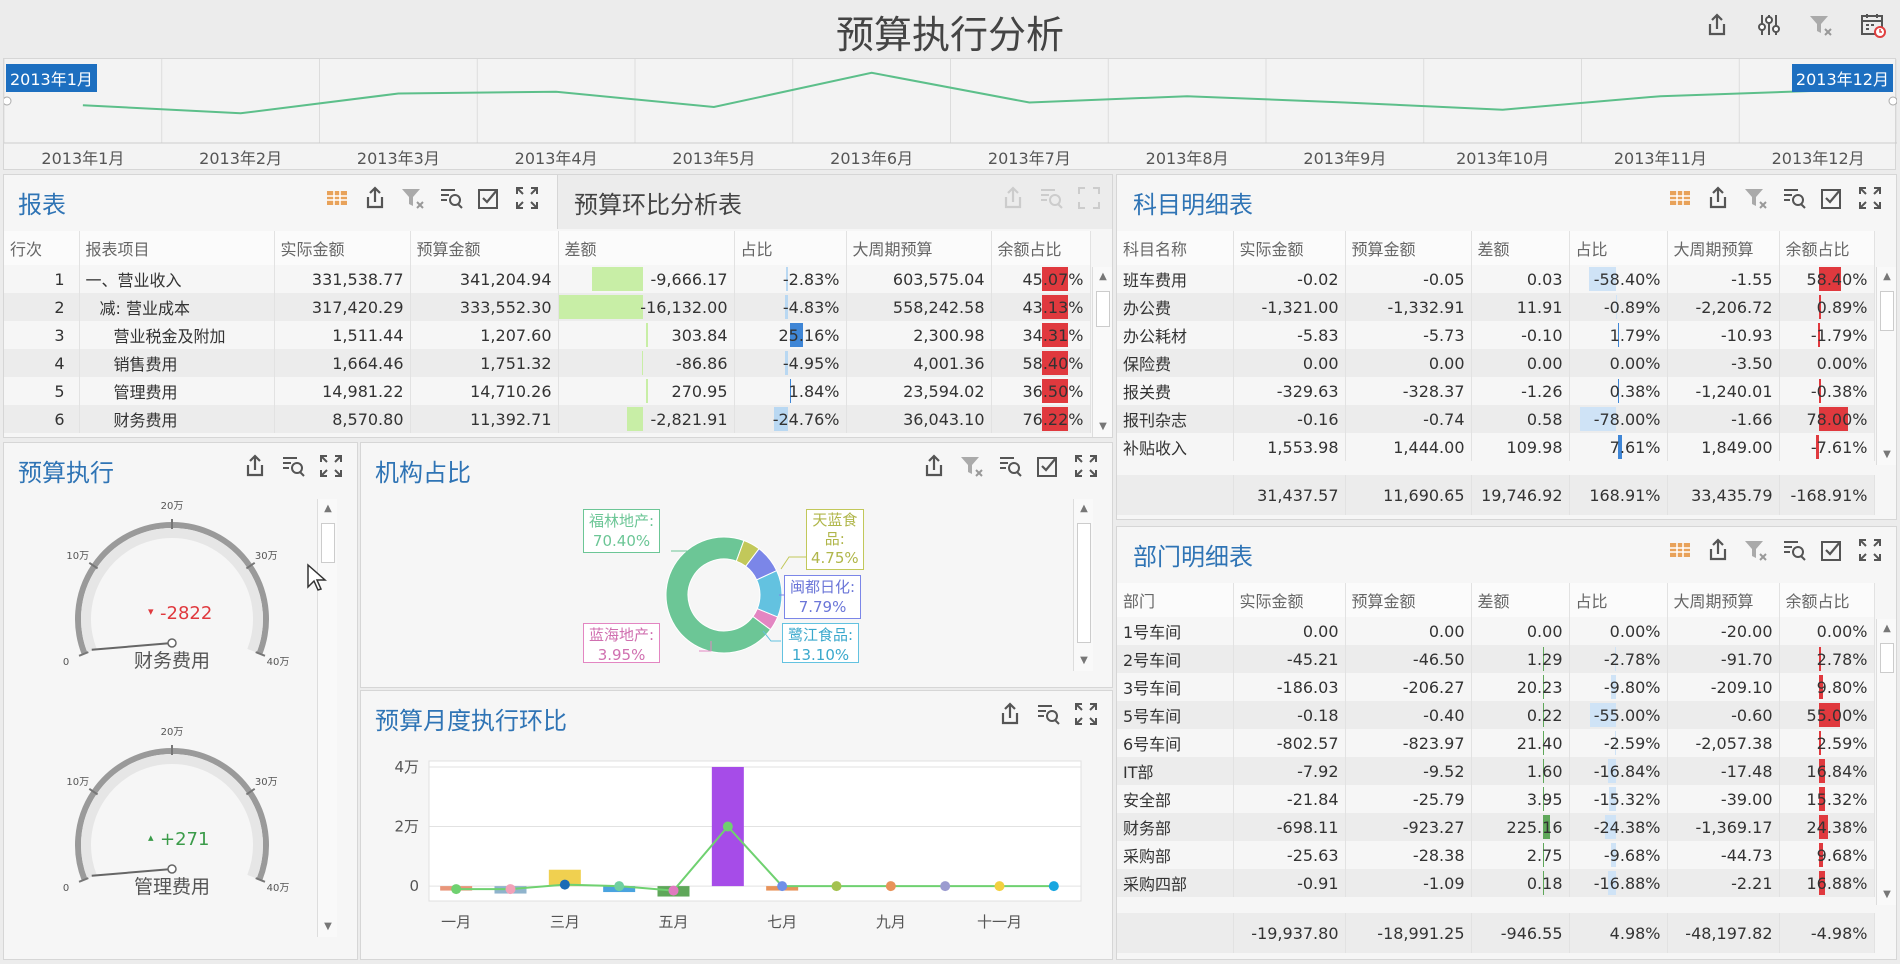 Image resolution: width=1900 pixels, height=964 pixels. Describe the element at coordinates (51, 78) in the screenshot. I see `range-start-badge: 2013年1月` at that location.